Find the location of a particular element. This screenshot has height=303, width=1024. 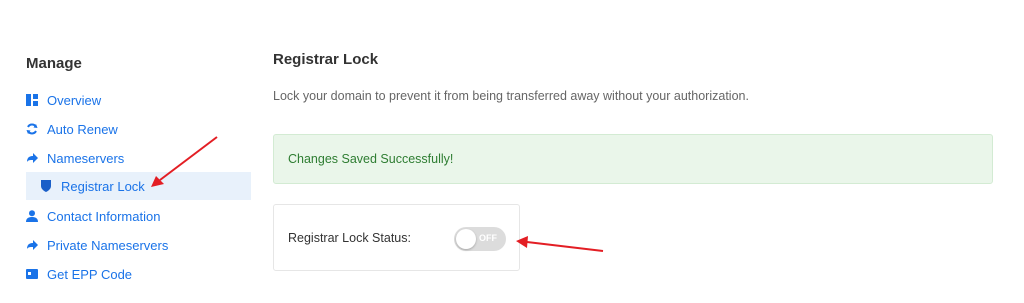

sidebar-item-registrar-lock: Registrar Lock is located at coordinates (138, 186).